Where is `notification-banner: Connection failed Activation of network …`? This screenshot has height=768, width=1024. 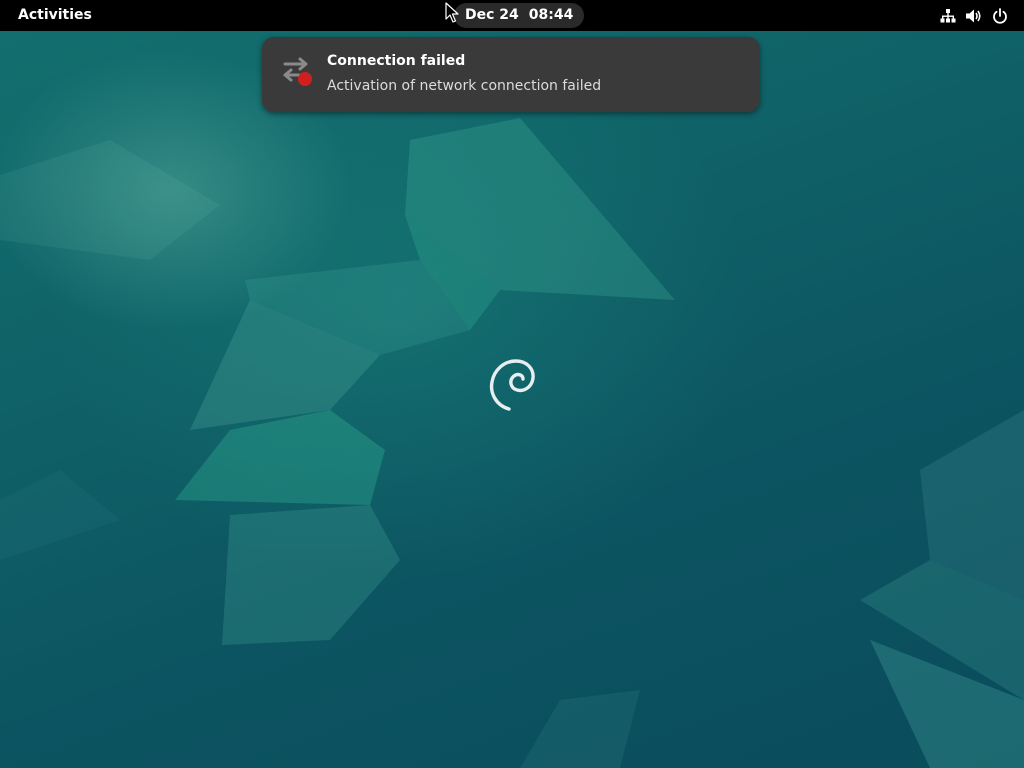
notification-banner: Connection failed Activation of network … is located at coordinates (511, 74).